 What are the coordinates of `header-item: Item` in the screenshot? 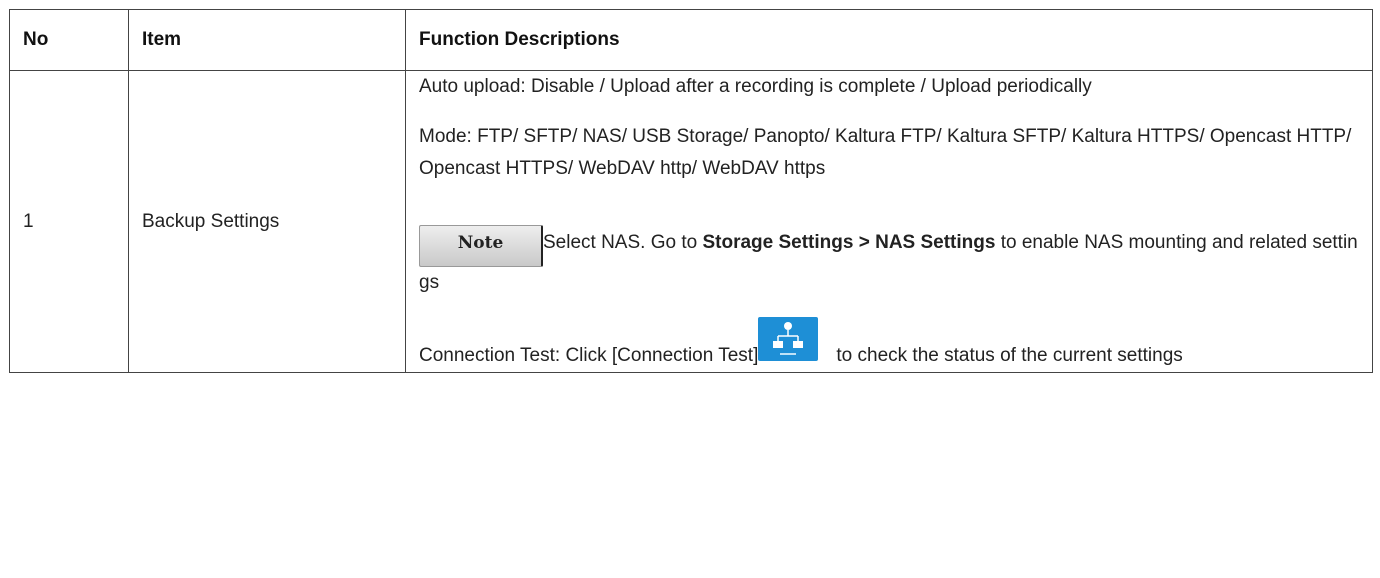 It's located at (267, 40).